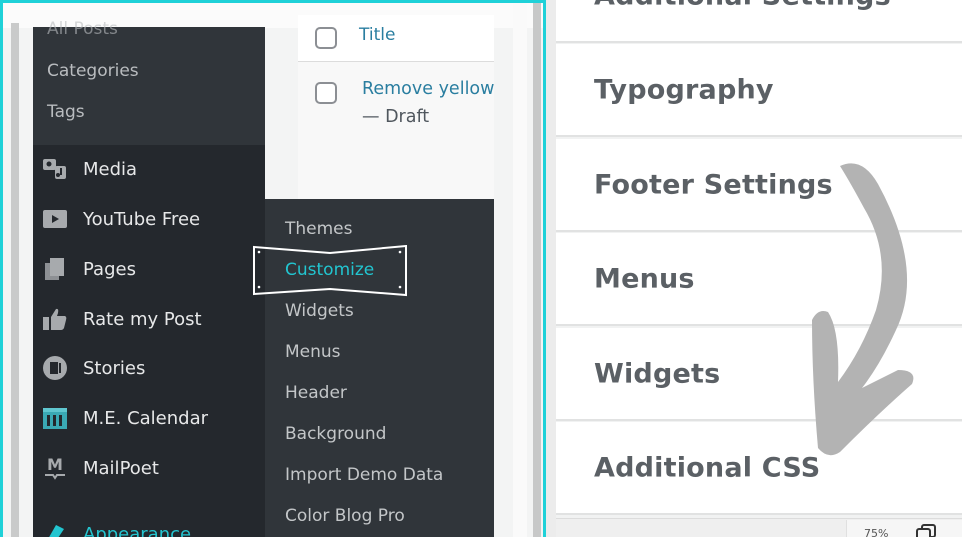  I want to click on menu-label: Appearance, so click(137, 530).